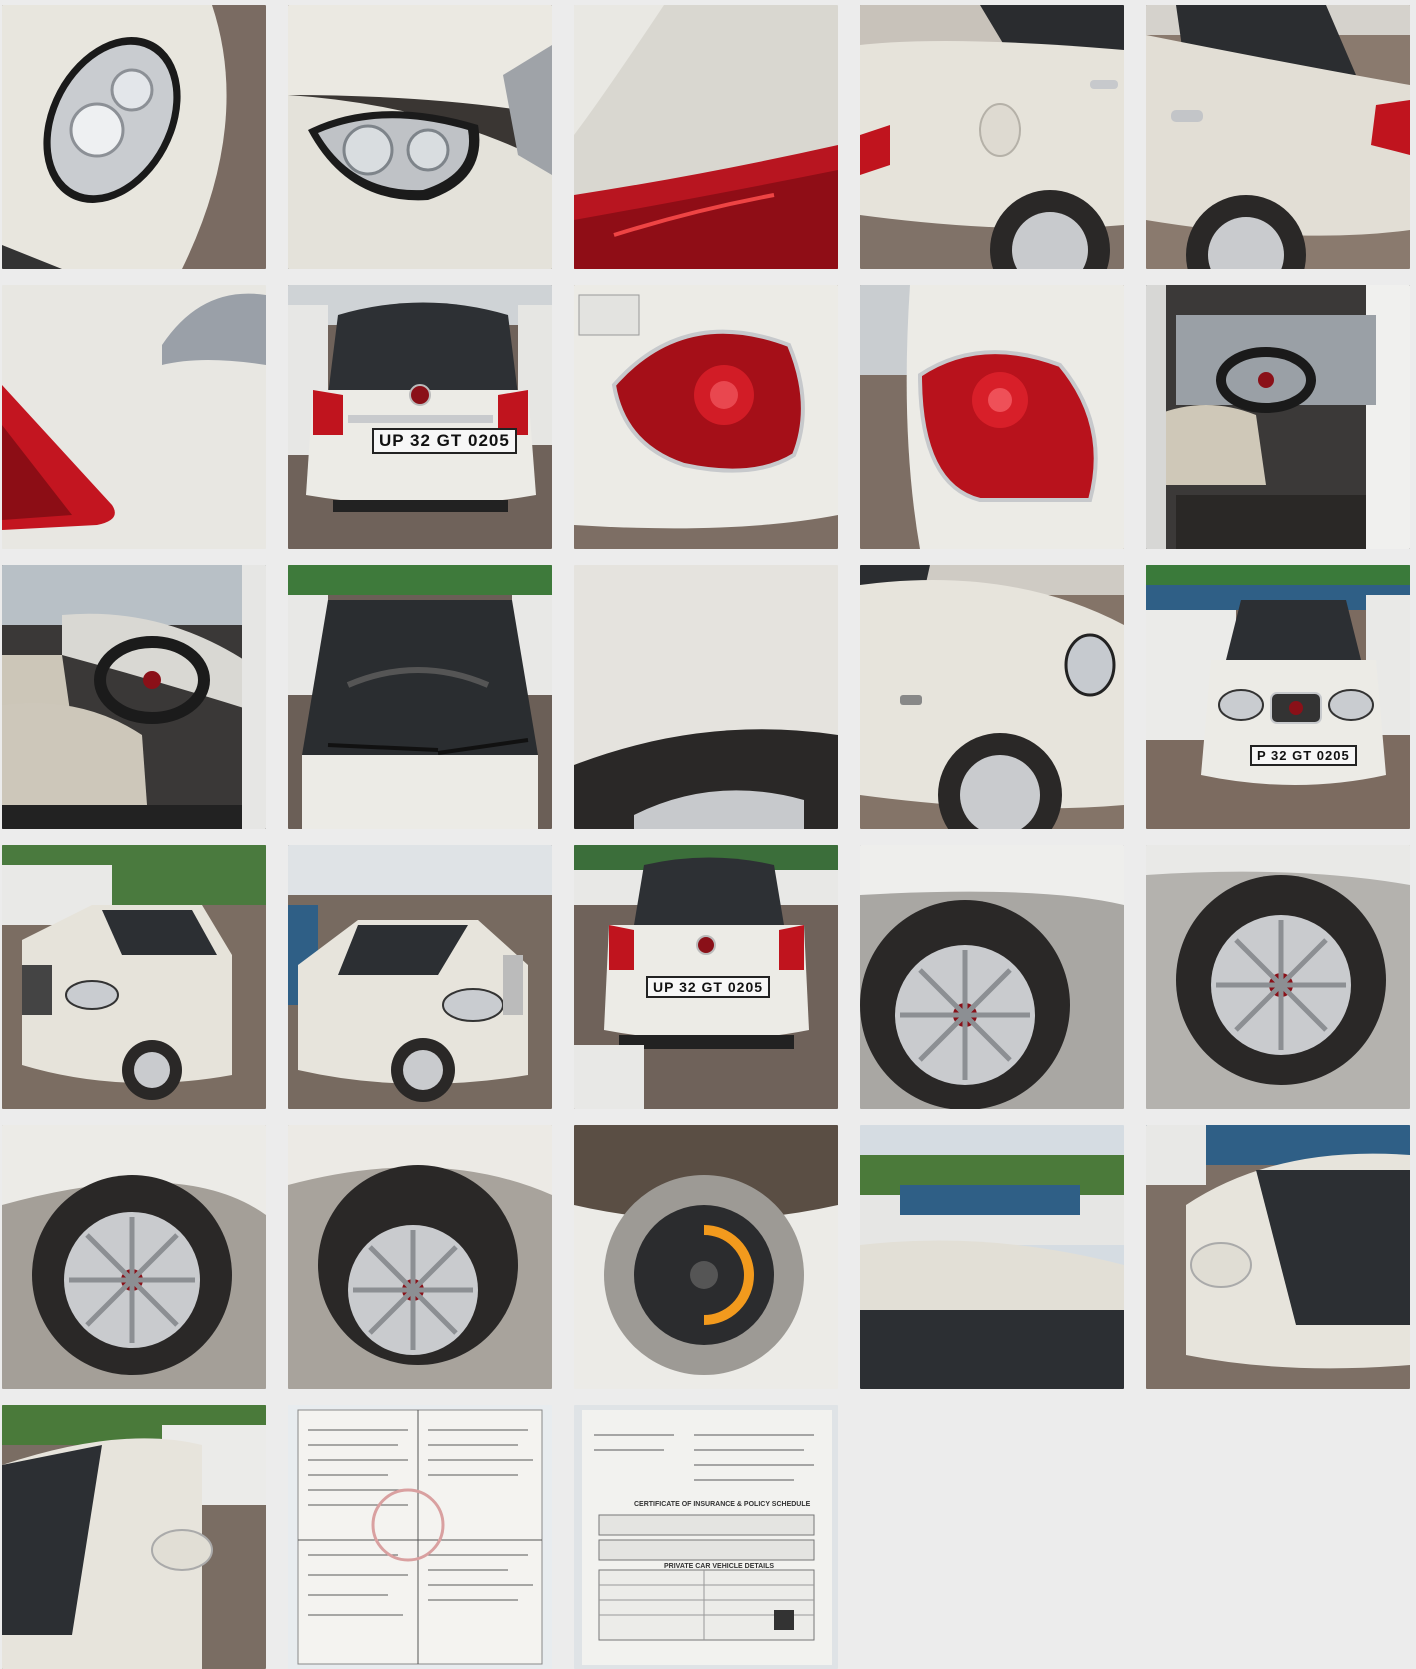 This screenshot has height=1669, width=1416. I want to click on photo-side-mirror-left, so click(134, 1537).